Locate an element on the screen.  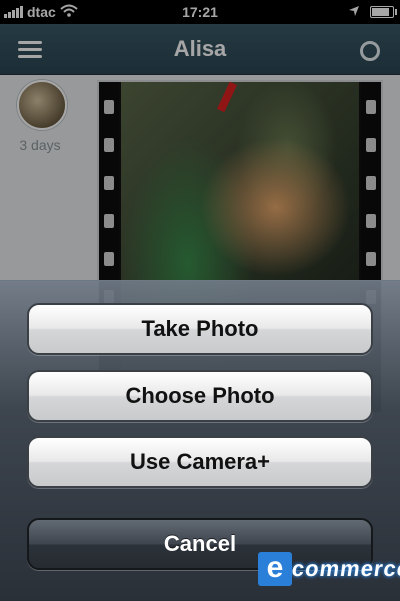
watermark-text: commerce is located at coordinates (345, 568).